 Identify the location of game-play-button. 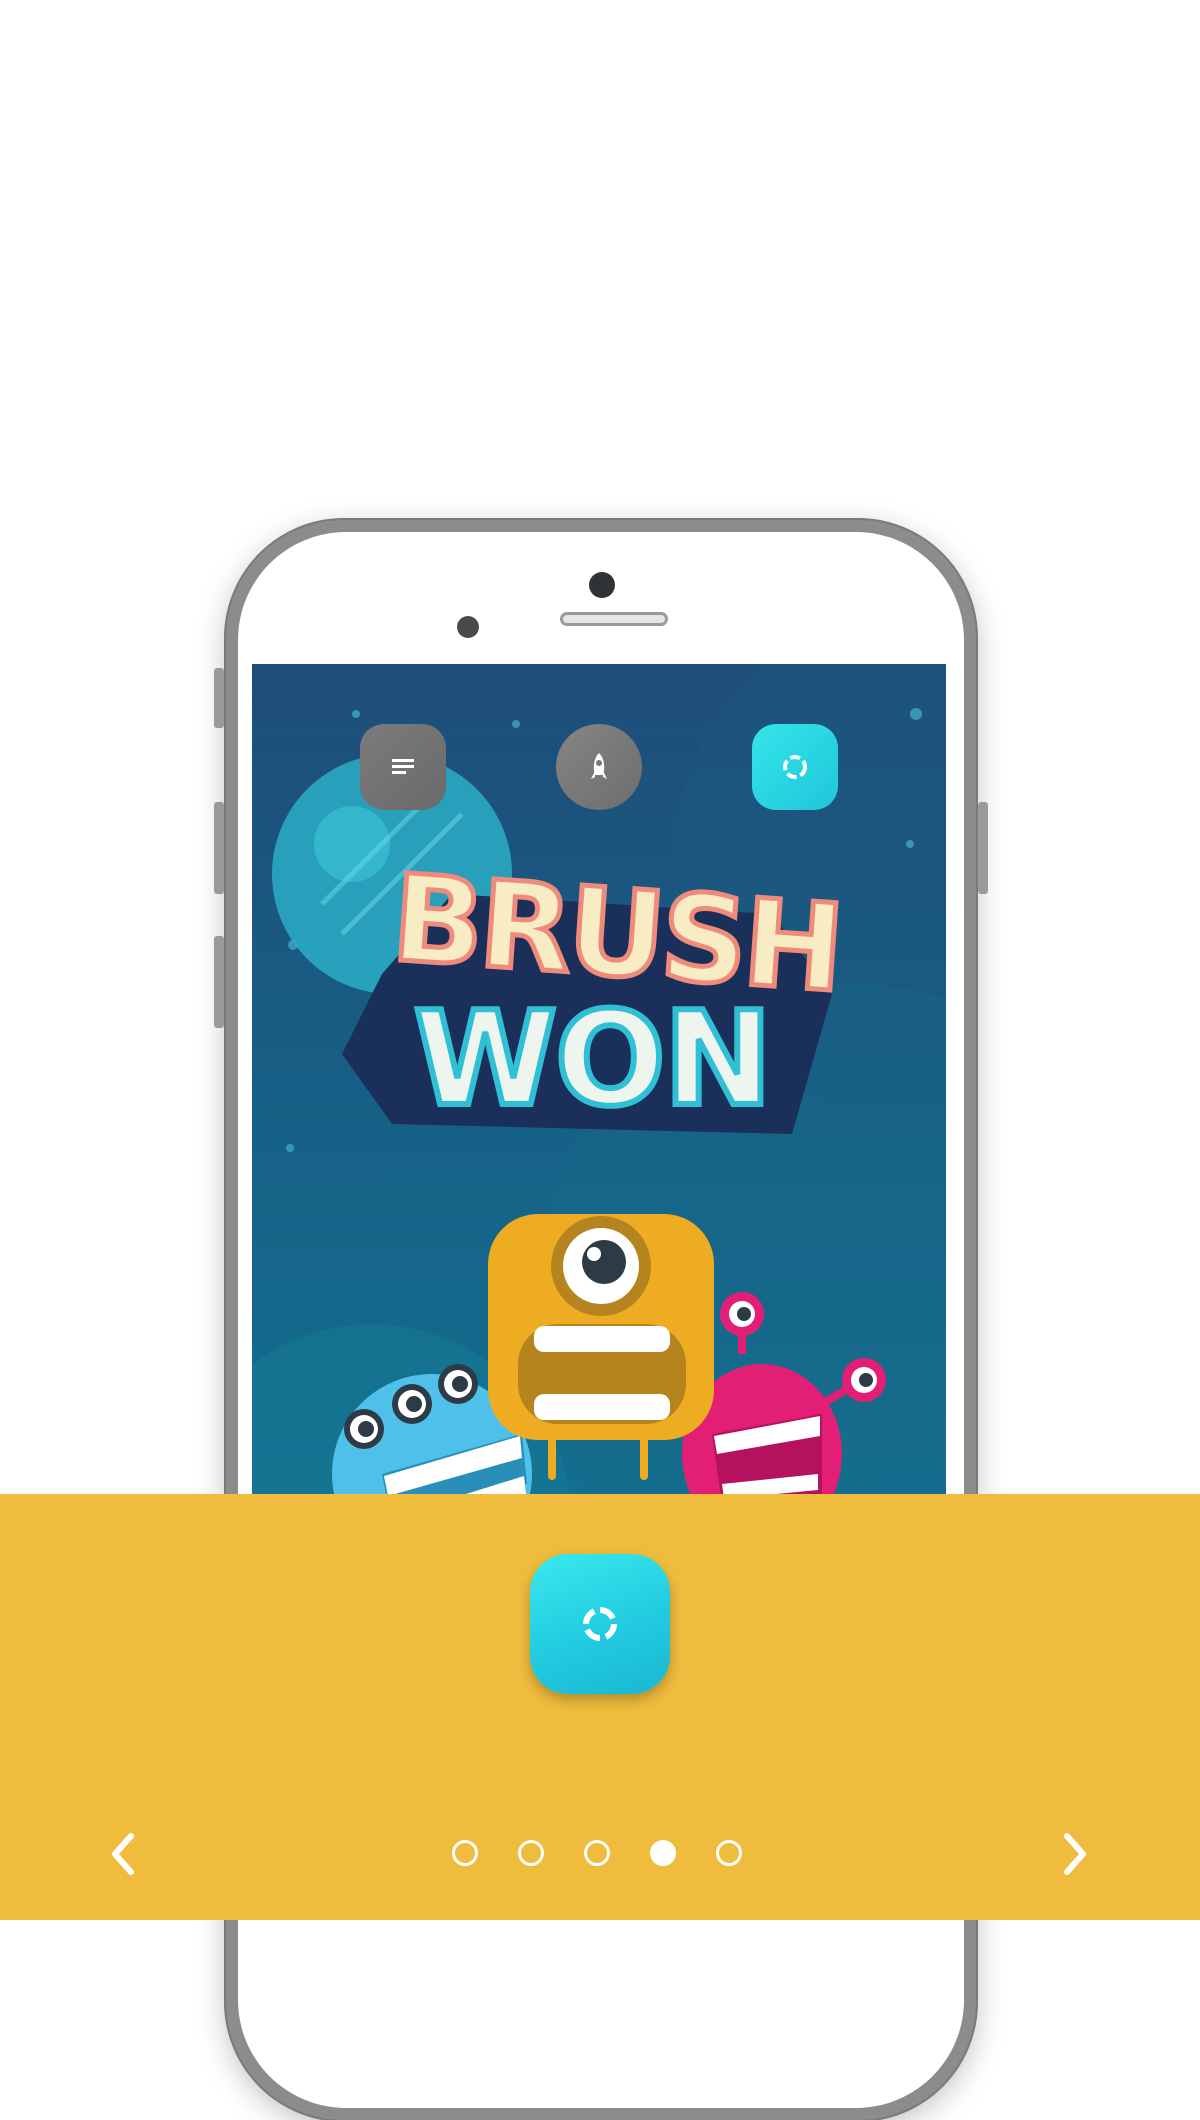
(599, 767).